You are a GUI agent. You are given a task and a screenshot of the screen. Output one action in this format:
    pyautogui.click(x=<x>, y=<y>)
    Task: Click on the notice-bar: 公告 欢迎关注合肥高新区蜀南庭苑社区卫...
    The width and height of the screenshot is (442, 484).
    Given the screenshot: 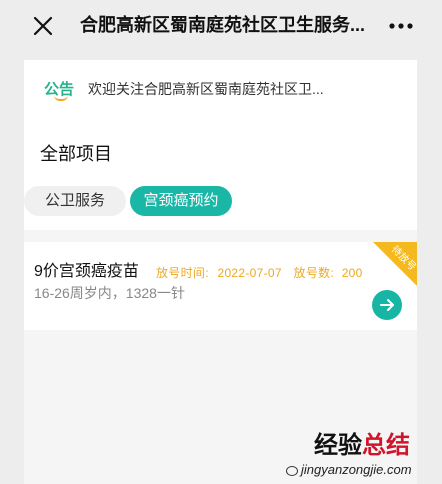 What is the action you would take?
    pyautogui.click(x=220, y=89)
    